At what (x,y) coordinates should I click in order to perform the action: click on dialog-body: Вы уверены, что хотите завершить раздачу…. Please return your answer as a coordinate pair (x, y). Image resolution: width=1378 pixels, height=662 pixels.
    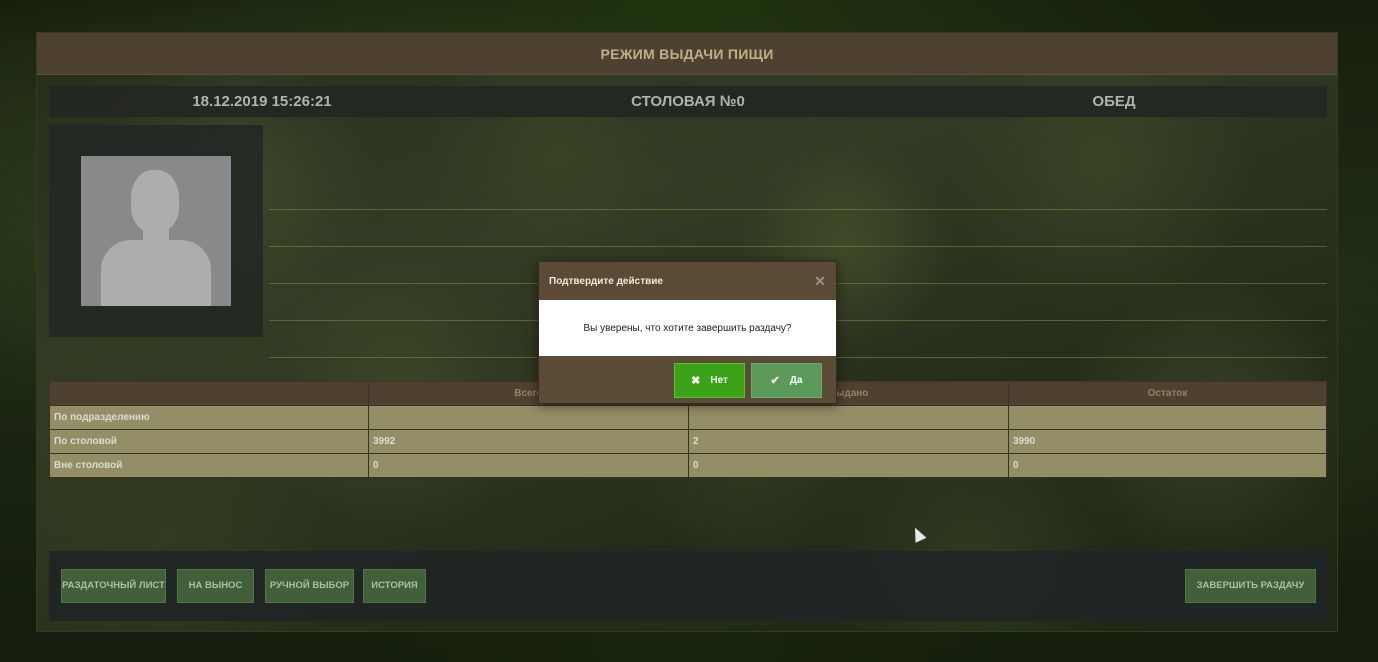
    Looking at the image, I should click on (687, 328).